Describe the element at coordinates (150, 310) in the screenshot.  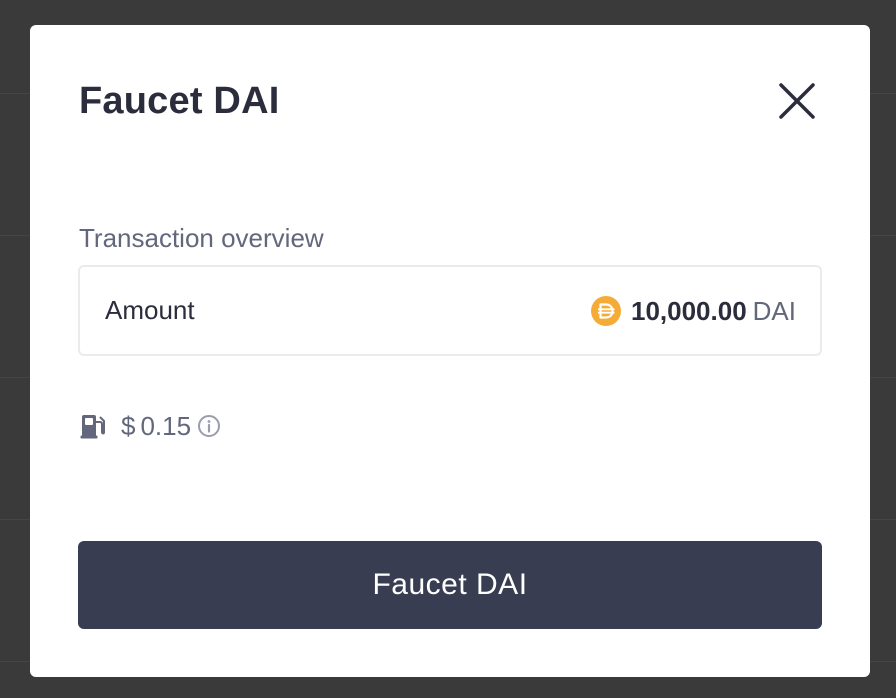
I see `amount-label: Amount` at that location.